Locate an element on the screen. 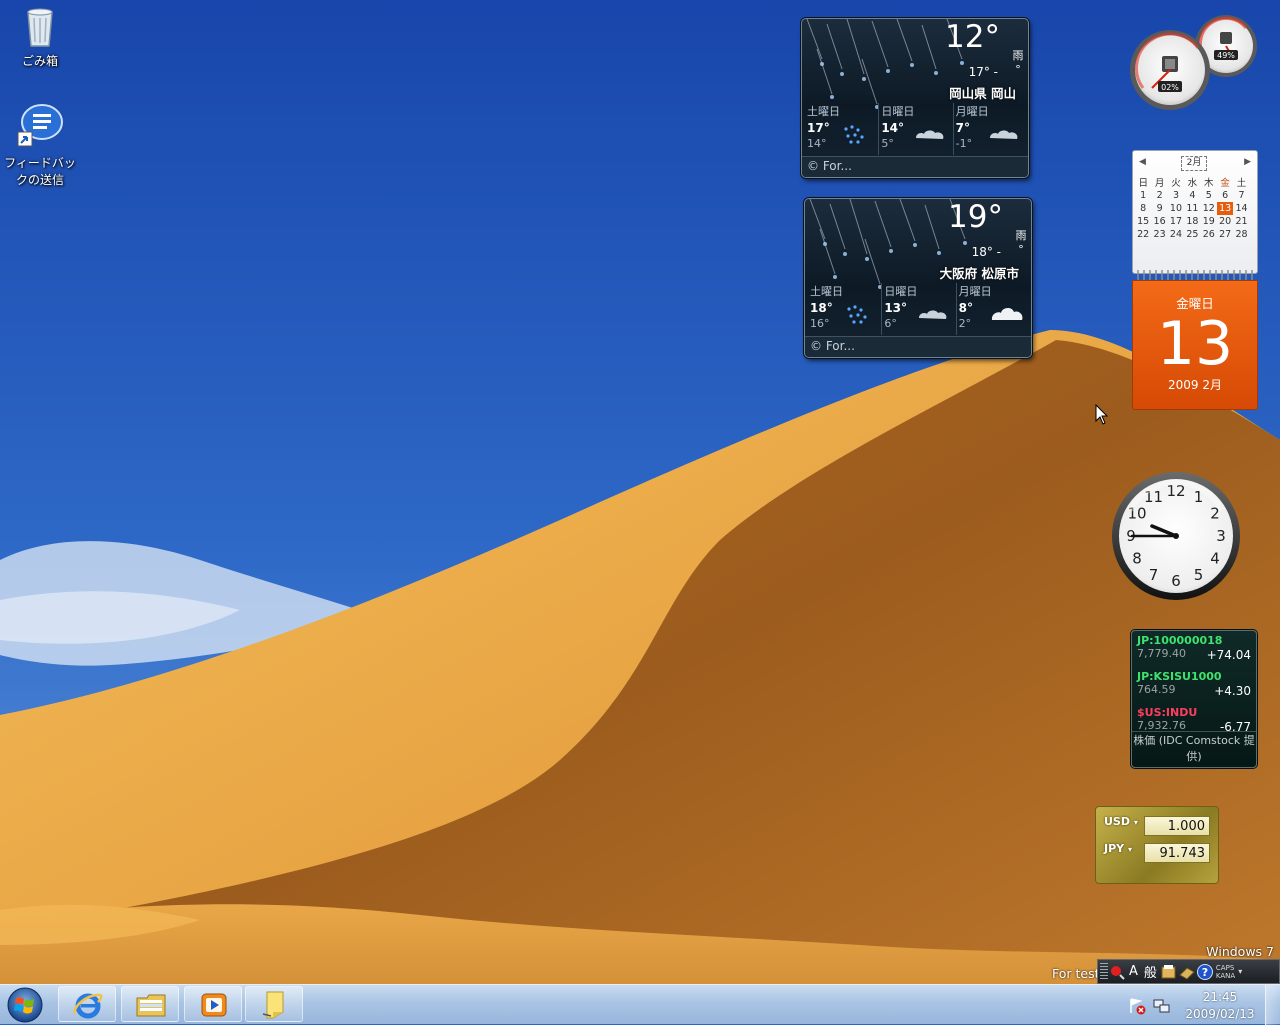 The width and height of the screenshot is (1280, 1025). stock-row: JP:100000018 7,779.40 +74.04 is located at coordinates (1194, 649).